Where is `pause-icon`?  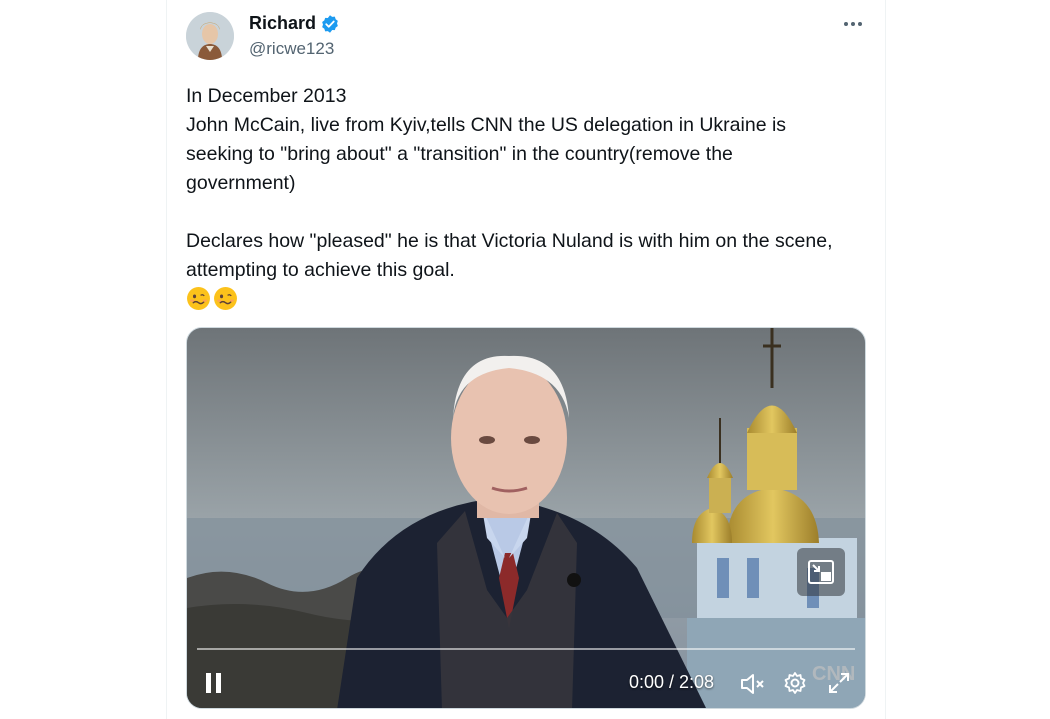
pause-icon is located at coordinates (214, 683).